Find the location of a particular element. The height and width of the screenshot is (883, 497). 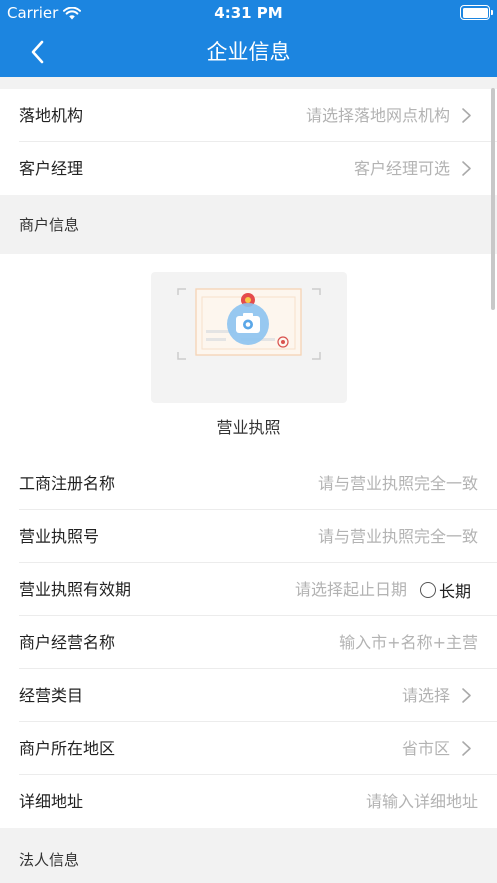

license-no-row: 营业执照号 请与营业执照完全一致 is located at coordinates (248, 536).